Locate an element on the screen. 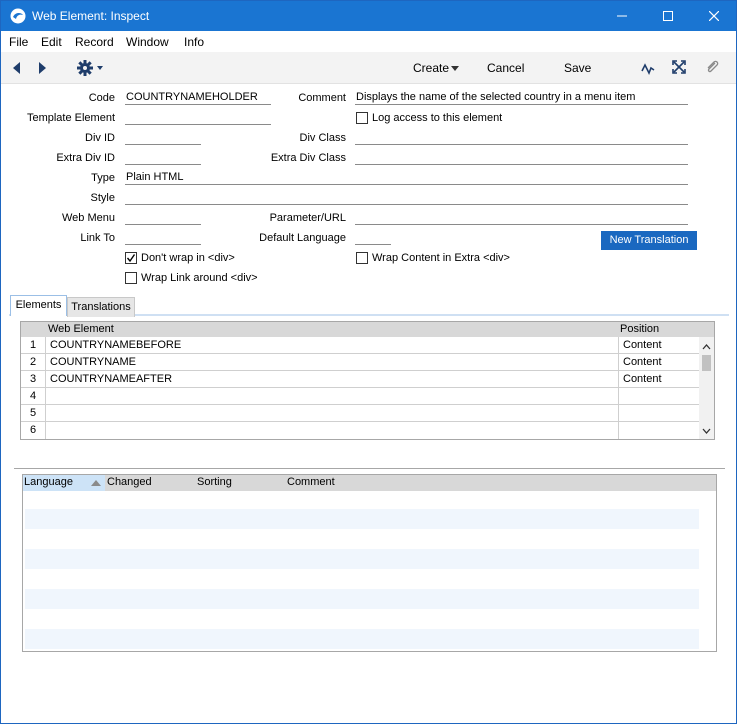  link-to-label: Link To is located at coordinates (97, 238).